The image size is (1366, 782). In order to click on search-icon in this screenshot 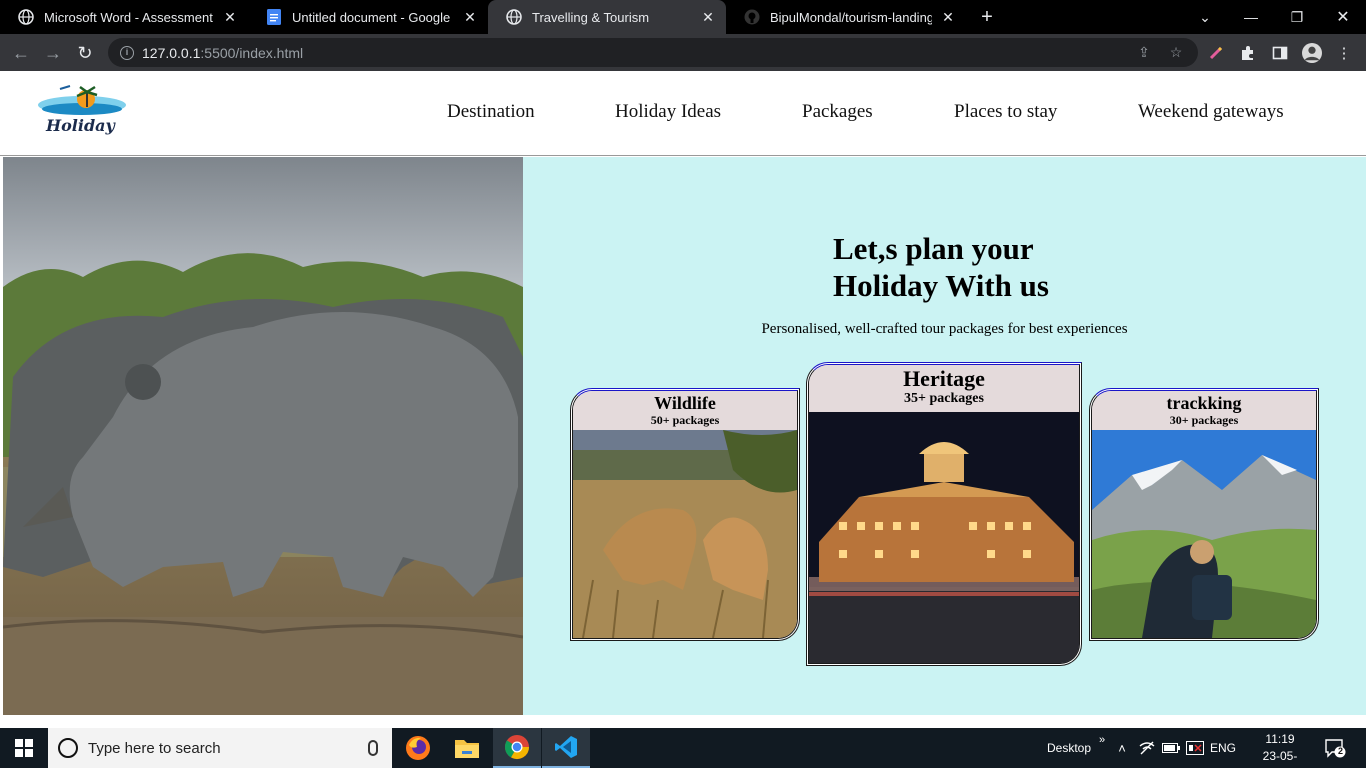, I will do `click(68, 748)`.